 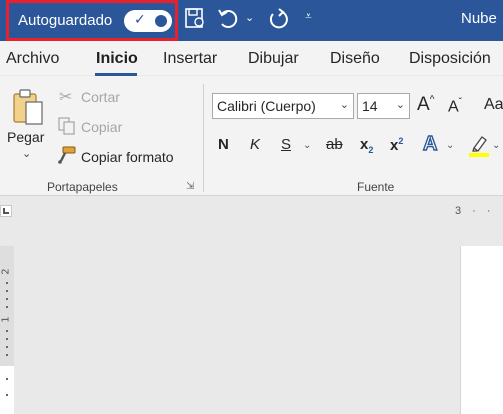 I want to click on group-separator, so click(x=203, y=138).